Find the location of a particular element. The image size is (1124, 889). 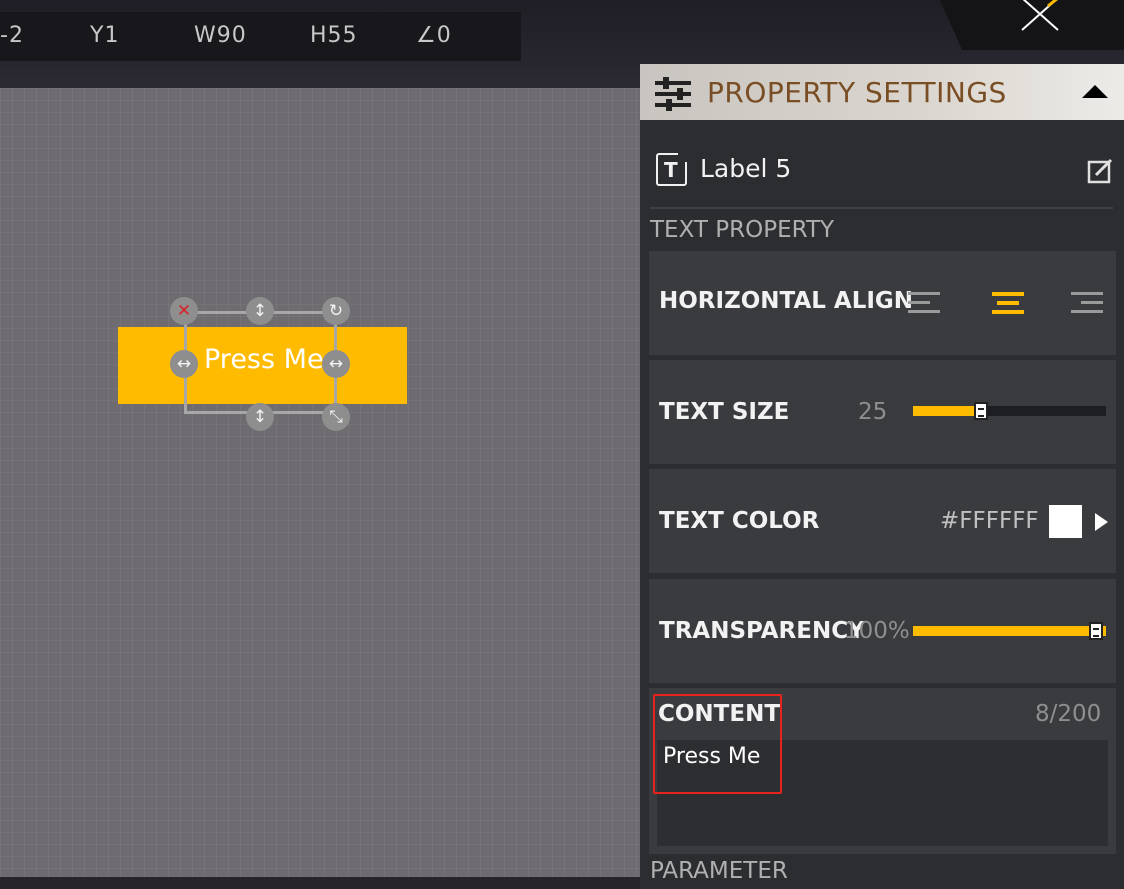

panel-title: PROPERTY SETTINGS is located at coordinates (857, 92).